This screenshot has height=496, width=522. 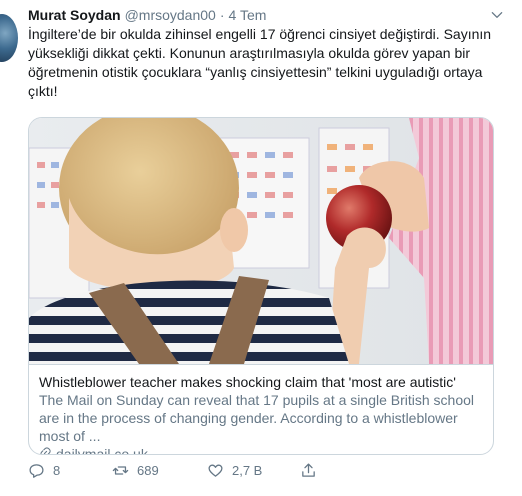 I want to click on tweet-actions: 8 689 2,7 B, so click(x=176, y=470).